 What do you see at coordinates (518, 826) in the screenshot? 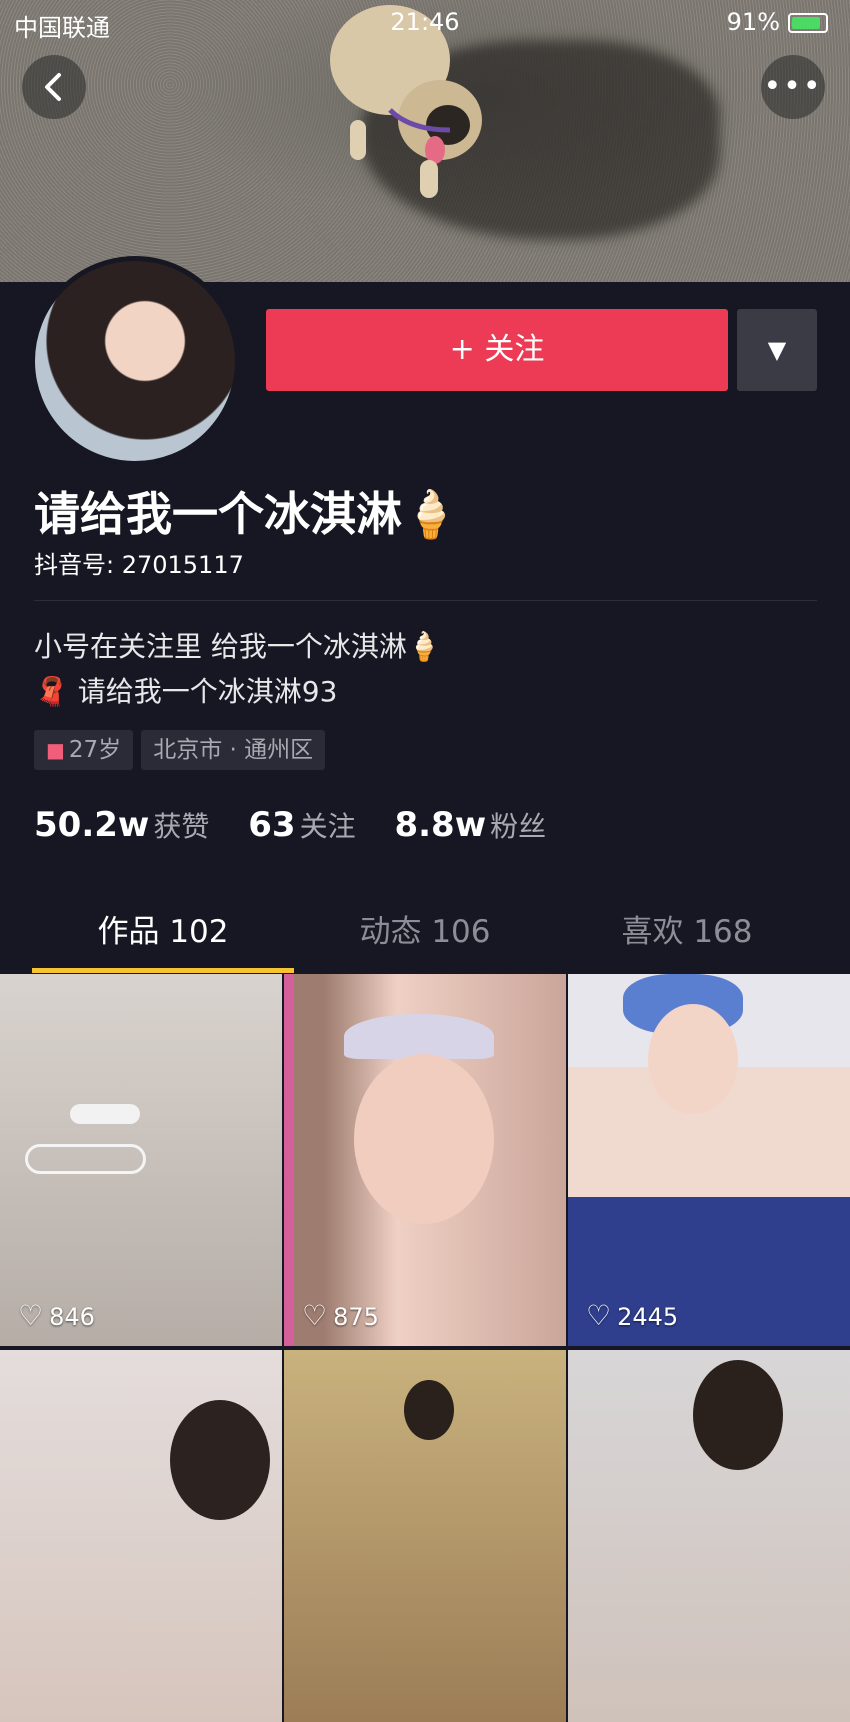
I see `followers-label: 粉丝` at bounding box center [518, 826].